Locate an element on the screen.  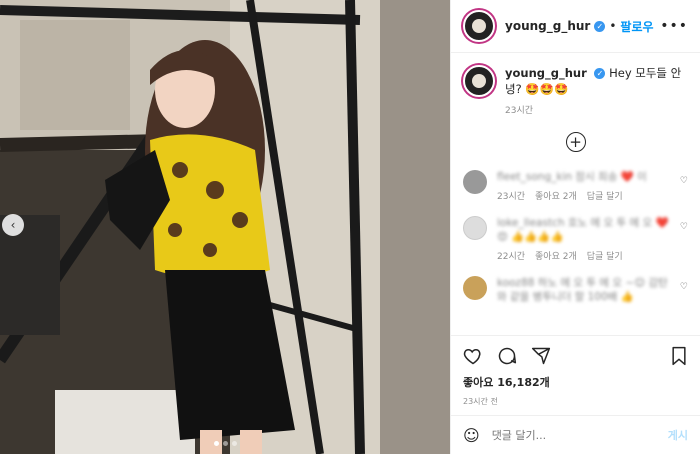
carousel-prev-button: ‹ is located at coordinates (13, 225).